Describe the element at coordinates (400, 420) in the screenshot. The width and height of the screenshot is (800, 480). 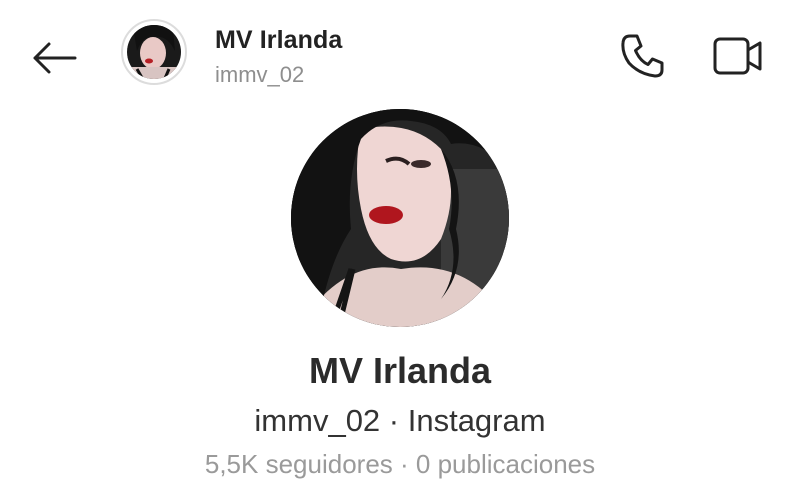
I see `profile-subtitle: immv_02 · Instagram` at that location.